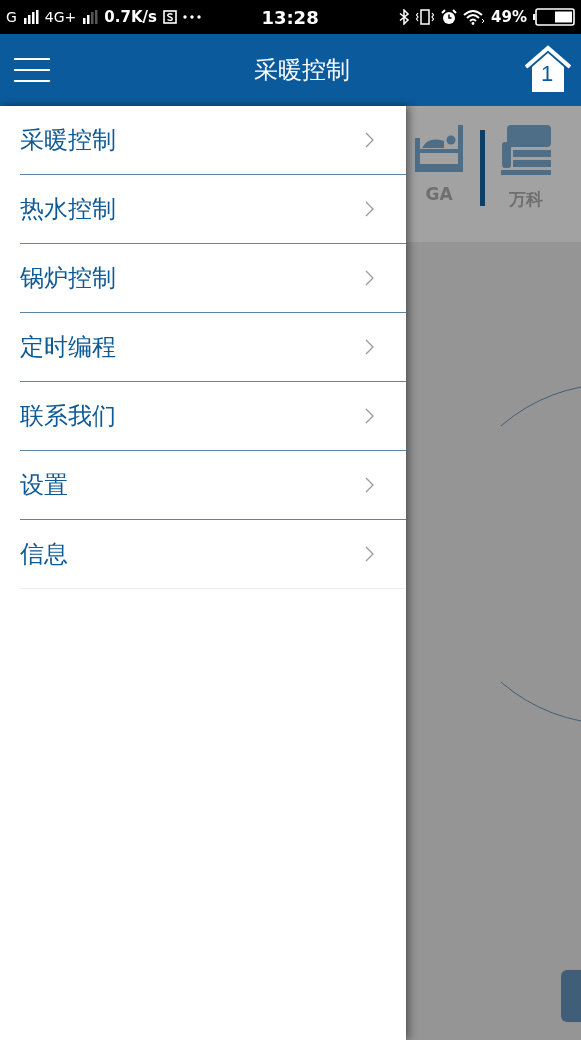 The image size is (581, 1040). Describe the element at coordinates (449, 17) in the screenshot. I see `alarm-icon` at that location.